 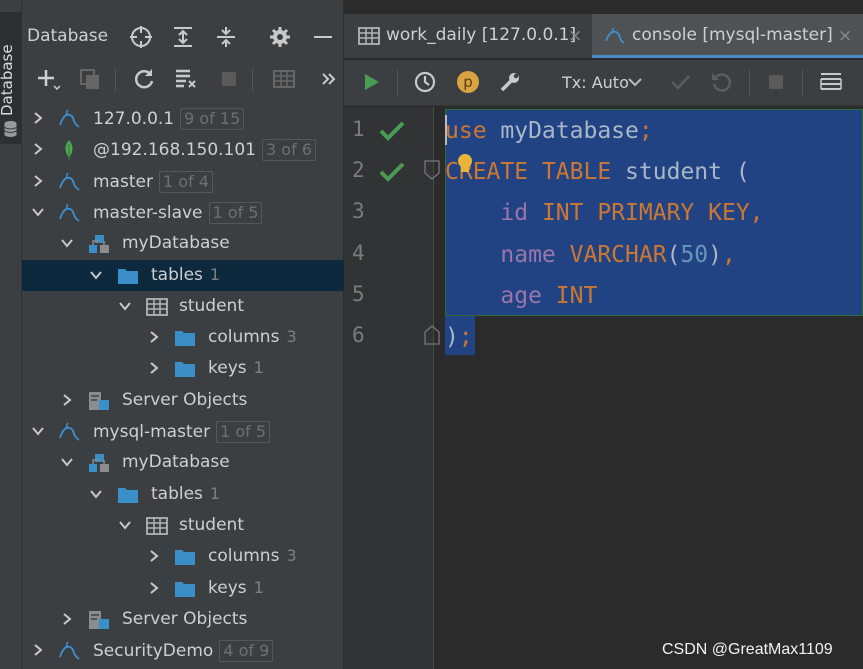 I want to click on database-toolbar, so click(x=183, y=80).